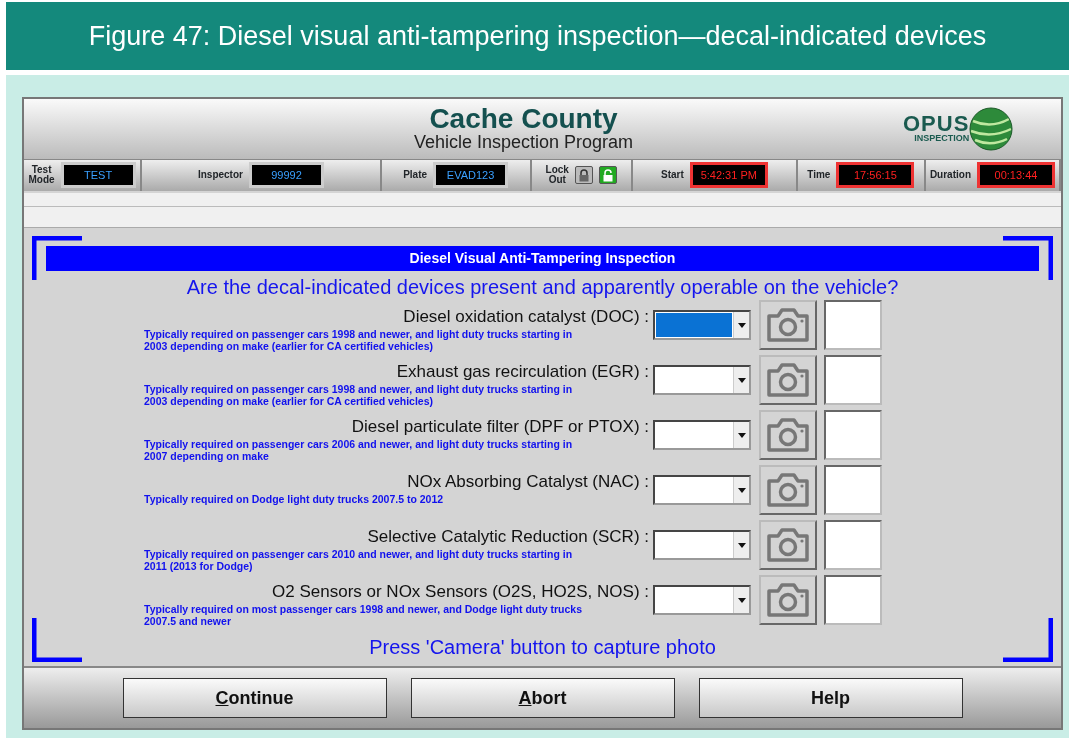 The width and height of the screenshot is (1075, 738). What do you see at coordinates (728, 175) in the screenshot?
I see `time-display: 5:42:31 PM` at bounding box center [728, 175].